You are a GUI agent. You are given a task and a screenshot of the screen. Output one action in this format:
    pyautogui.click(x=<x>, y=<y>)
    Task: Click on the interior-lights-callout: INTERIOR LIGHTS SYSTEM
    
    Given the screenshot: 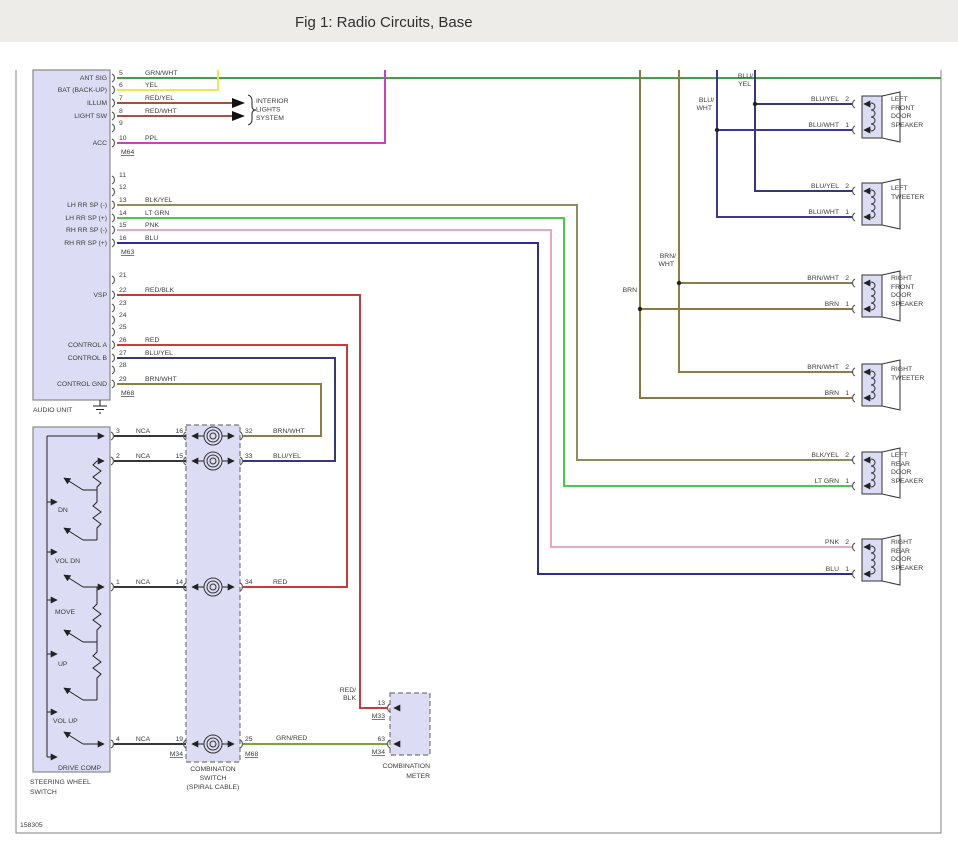 What is the action you would take?
    pyautogui.click(x=260, y=110)
    